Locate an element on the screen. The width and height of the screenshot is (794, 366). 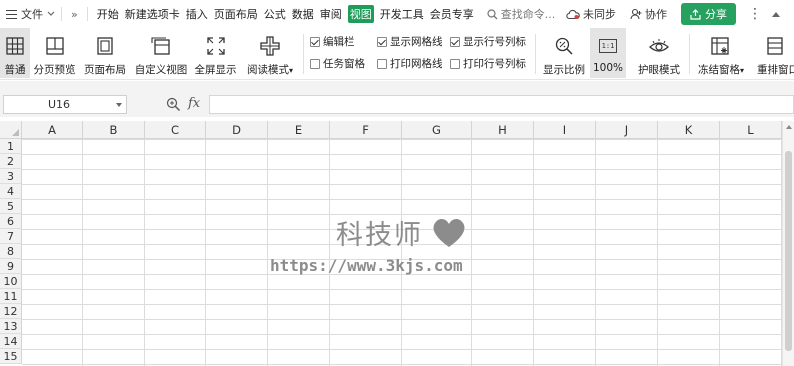
tab-new-tab: 新建选项卡 is located at coordinates (152, 14).